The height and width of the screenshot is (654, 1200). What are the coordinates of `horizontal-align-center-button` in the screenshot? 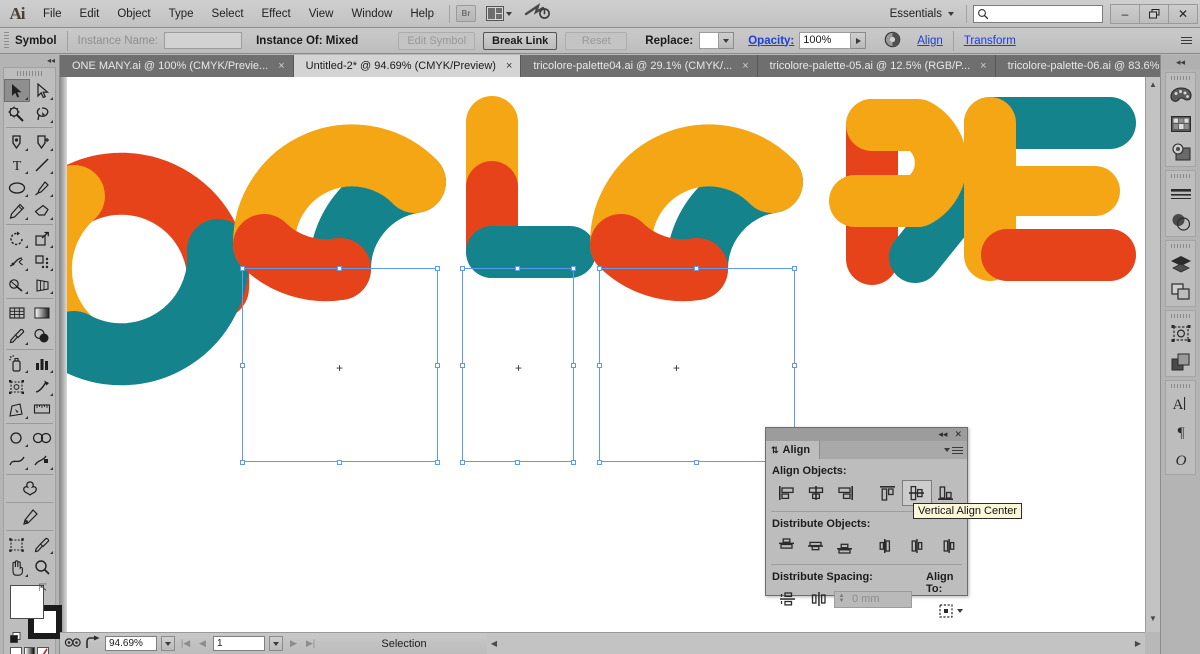 It's located at (815, 493).